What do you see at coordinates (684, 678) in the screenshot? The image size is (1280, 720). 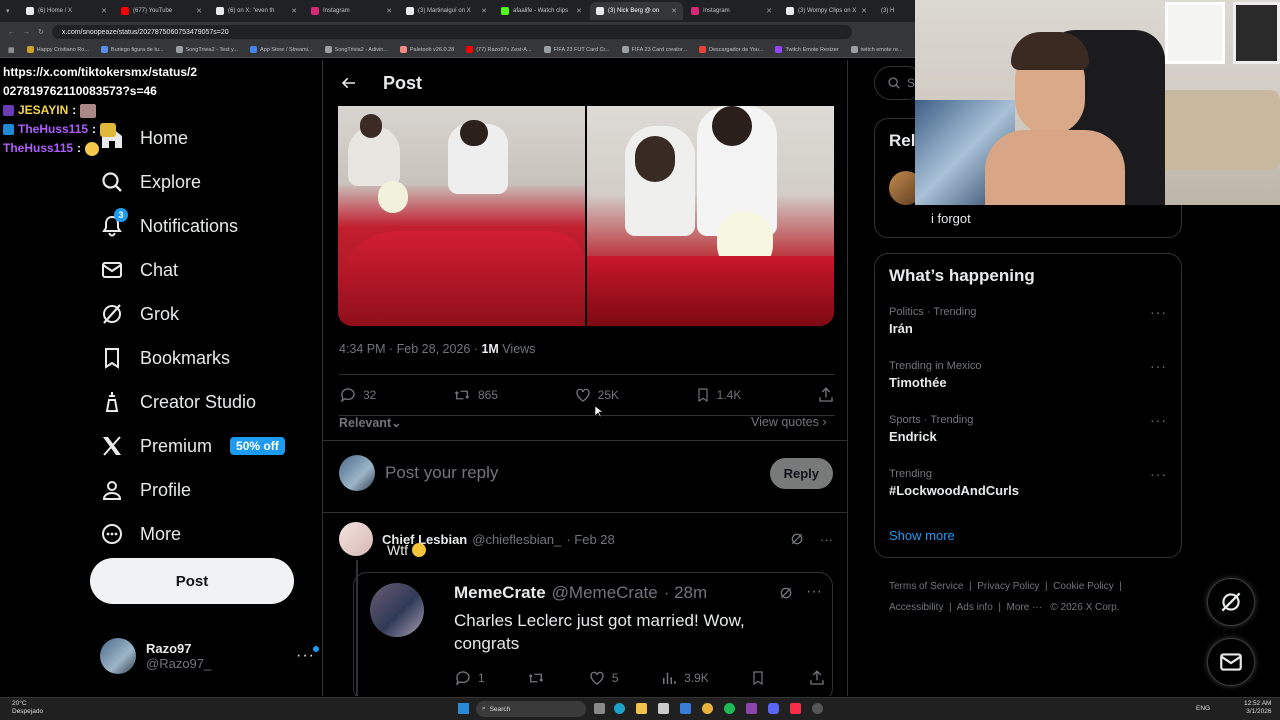 I see `views-action: 3.9K` at bounding box center [684, 678].